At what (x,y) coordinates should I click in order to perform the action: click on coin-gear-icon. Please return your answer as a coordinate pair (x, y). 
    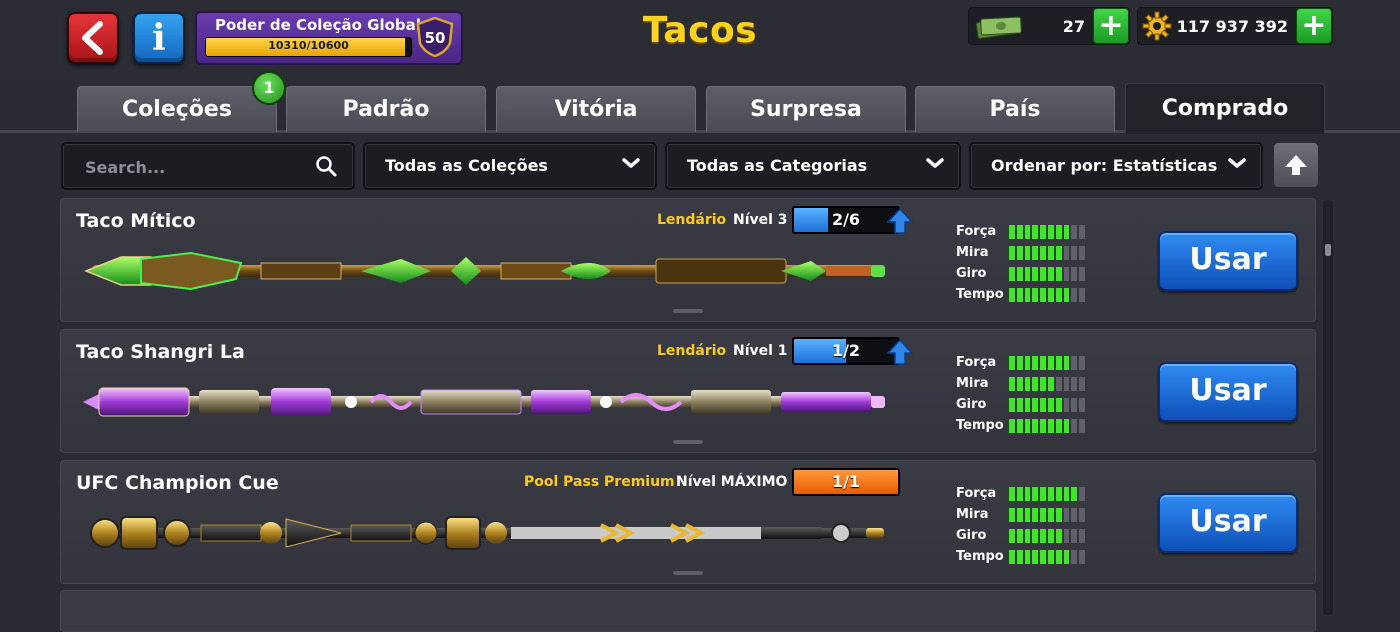
    Looking at the image, I should click on (1157, 26).